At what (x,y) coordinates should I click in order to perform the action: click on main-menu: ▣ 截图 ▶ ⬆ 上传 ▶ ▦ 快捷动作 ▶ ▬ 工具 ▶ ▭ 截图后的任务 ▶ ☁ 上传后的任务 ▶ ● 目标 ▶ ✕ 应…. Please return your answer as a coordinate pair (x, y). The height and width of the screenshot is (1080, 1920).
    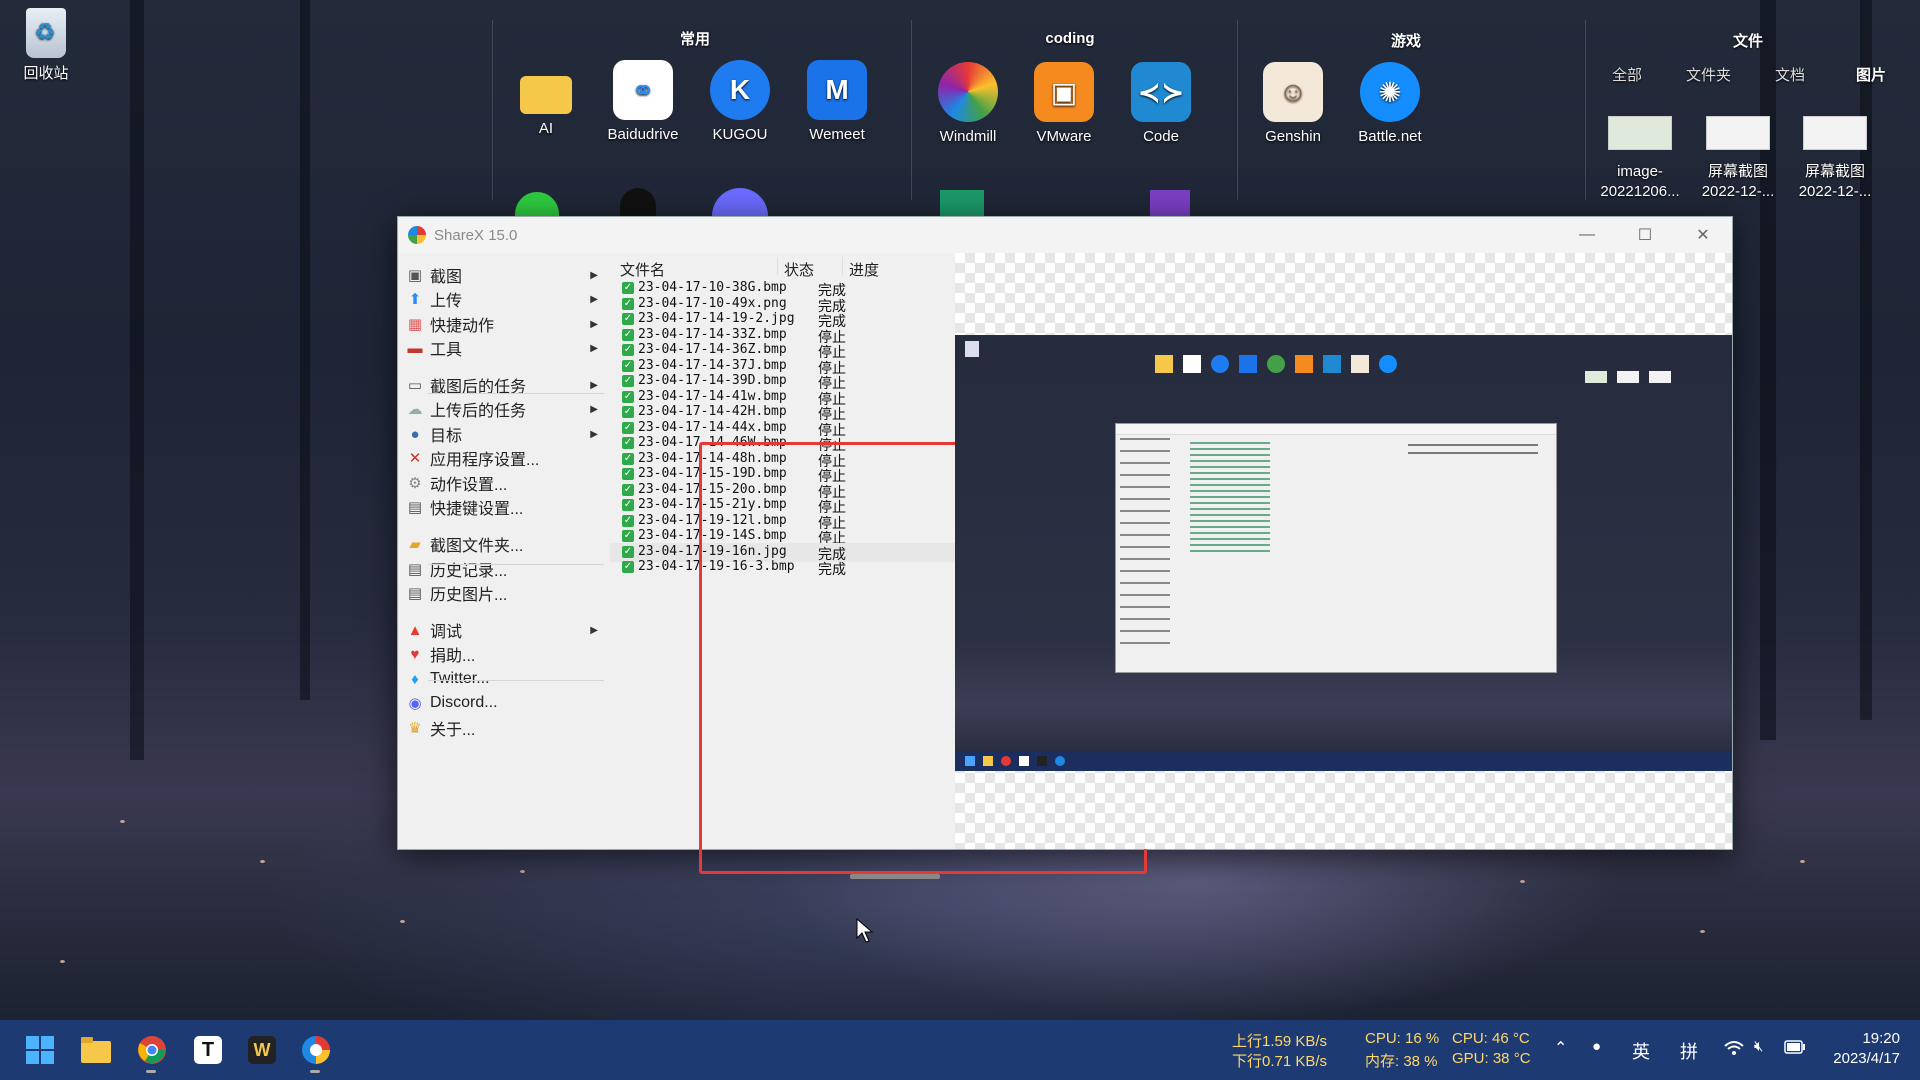
    Looking at the image, I should click on (504, 551).